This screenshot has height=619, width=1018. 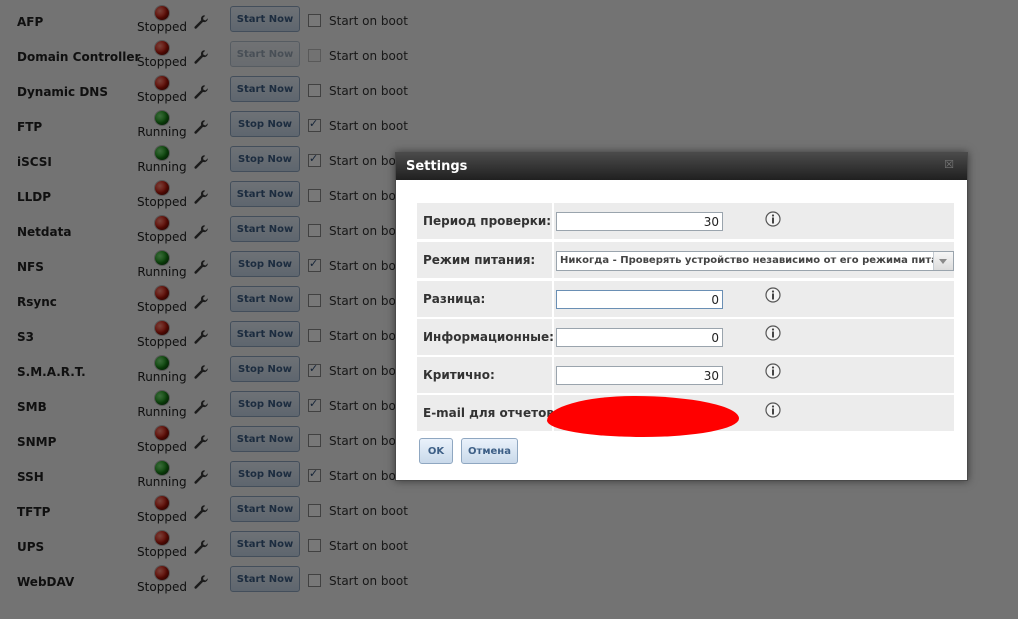 What do you see at coordinates (639, 299) in the screenshot?
I see `difference-input` at bounding box center [639, 299].